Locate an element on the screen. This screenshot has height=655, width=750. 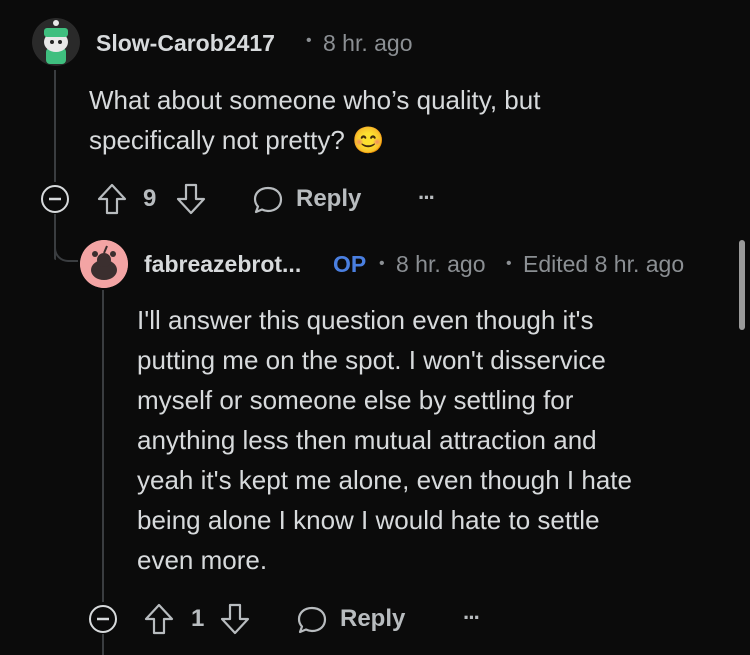
username: Slow-Carob2417 is located at coordinates (185, 43).